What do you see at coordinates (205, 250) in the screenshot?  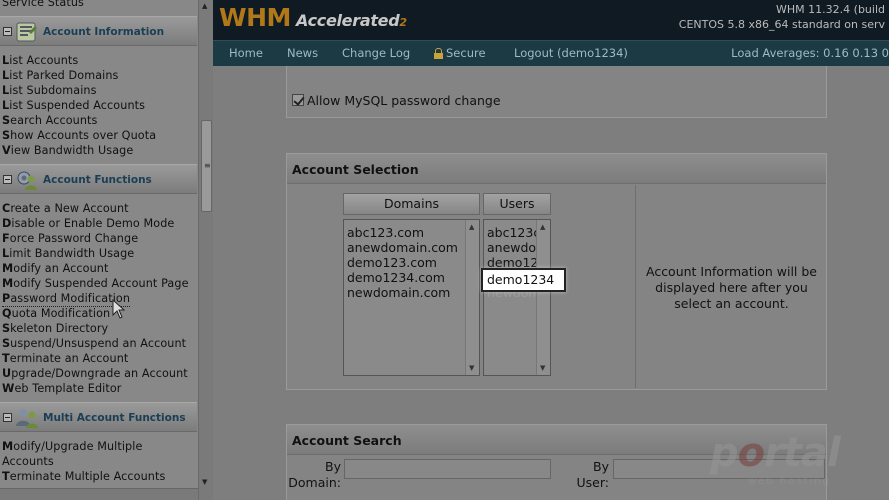 I see `sidebar-scrollbar: ▲ ≡ ▼` at bounding box center [205, 250].